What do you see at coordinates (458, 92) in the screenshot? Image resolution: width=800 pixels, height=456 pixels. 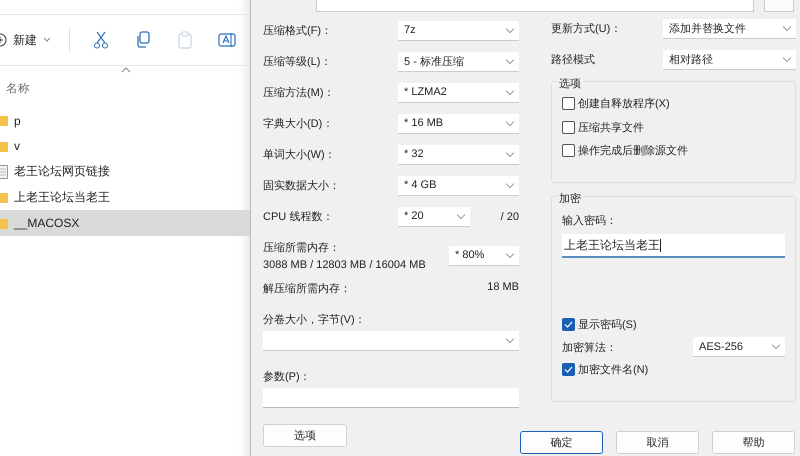 I see `setting-dropdown: * LZMA2` at bounding box center [458, 92].